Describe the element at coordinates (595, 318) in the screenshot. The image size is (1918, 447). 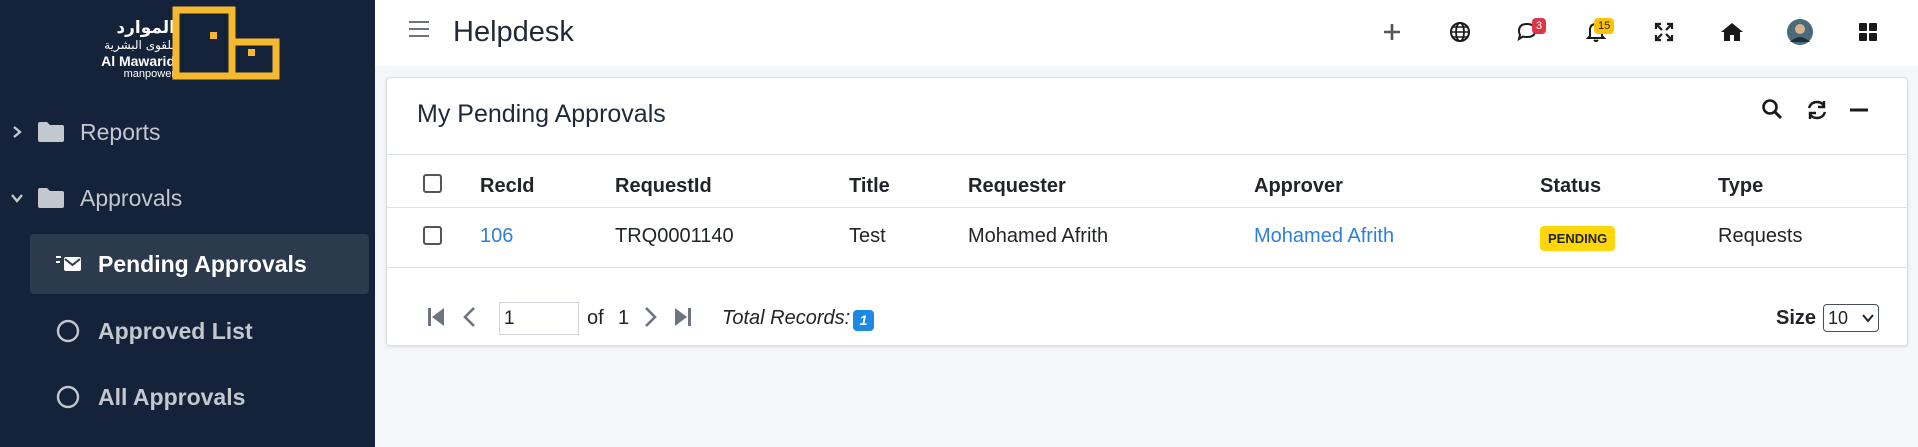
I see `of-label: of` at that location.